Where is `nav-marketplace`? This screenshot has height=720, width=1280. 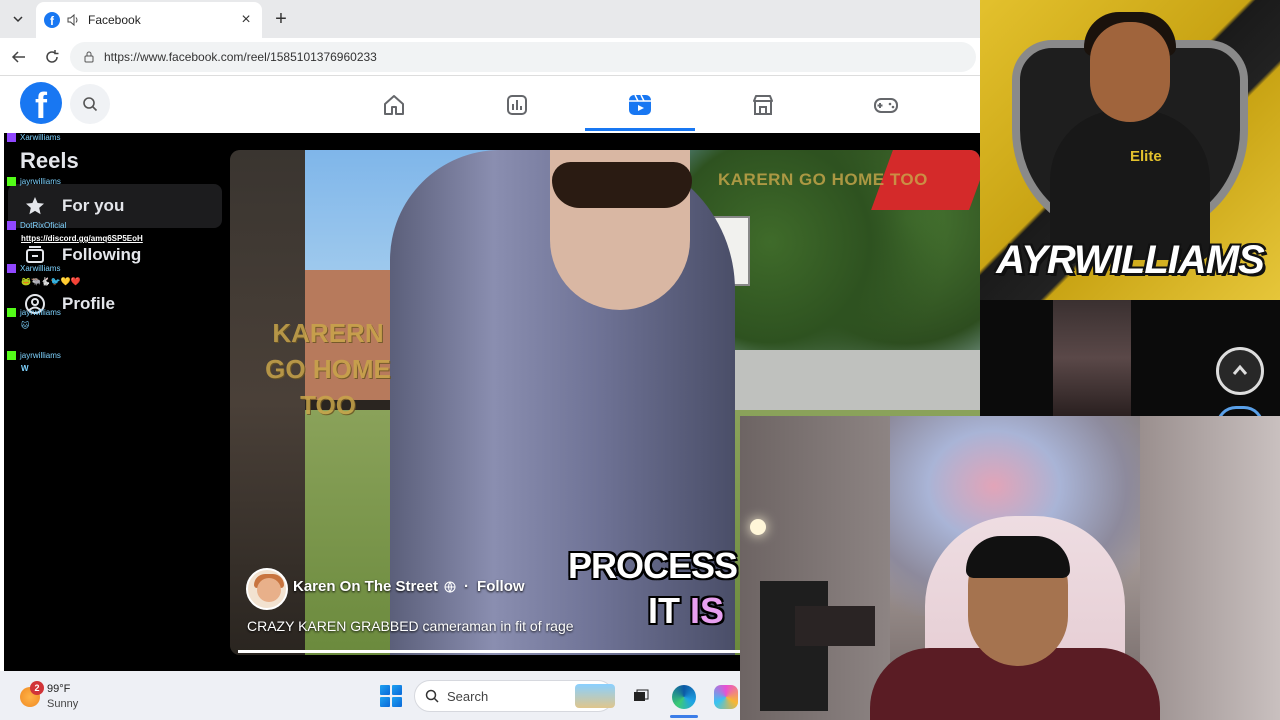
nav-marketplace is located at coordinates (763, 105).